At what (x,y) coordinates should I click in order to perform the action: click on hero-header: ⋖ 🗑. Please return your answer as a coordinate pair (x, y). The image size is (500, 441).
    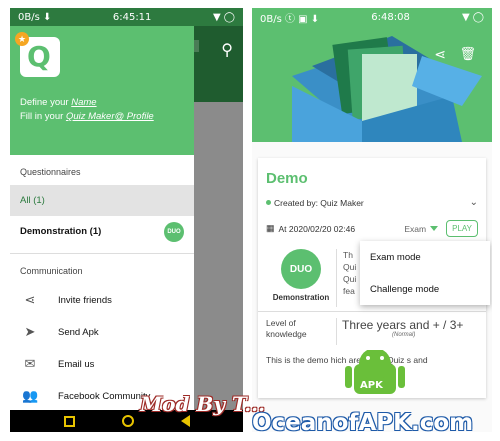
    Looking at the image, I should click on (372, 84).